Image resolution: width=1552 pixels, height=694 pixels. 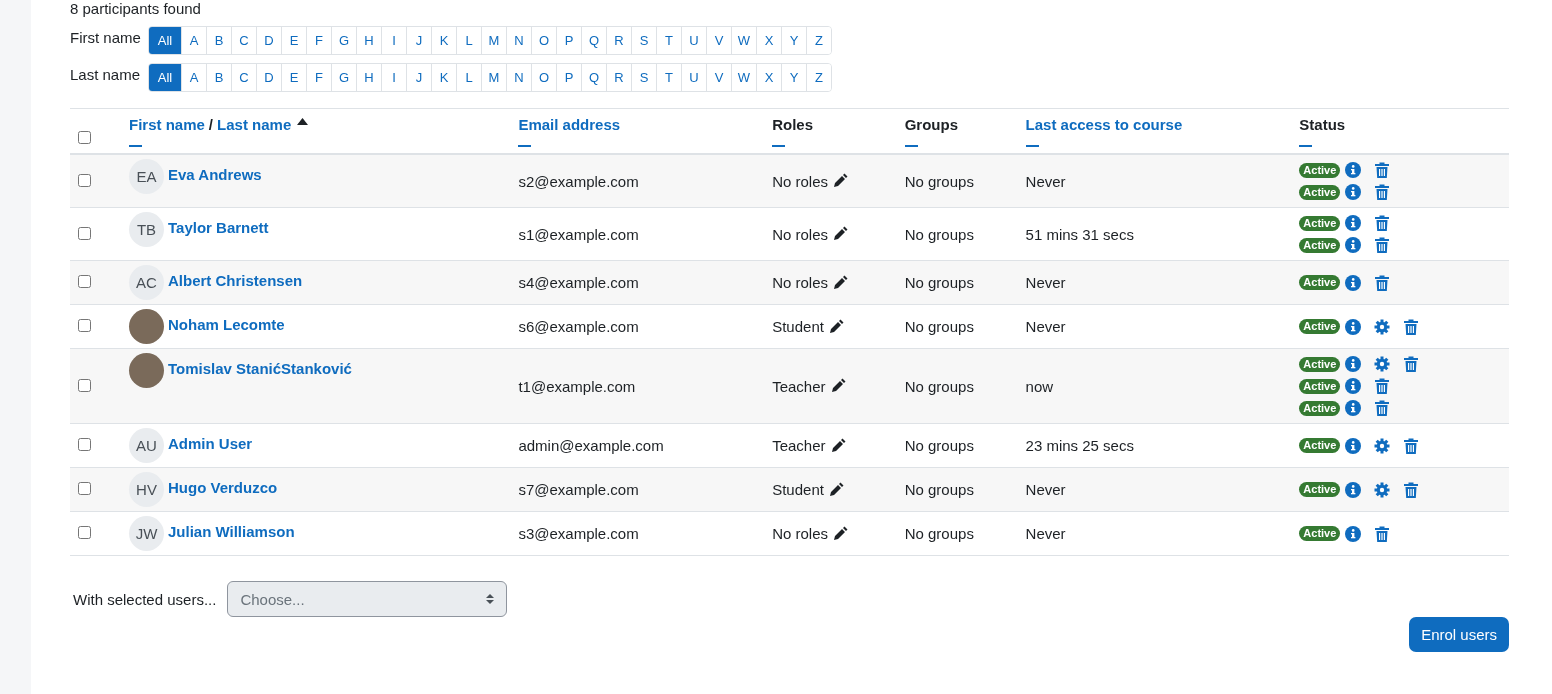 What do you see at coordinates (645, 282) in the screenshot?
I see `email-cell: s4@example.com` at bounding box center [645, 282].